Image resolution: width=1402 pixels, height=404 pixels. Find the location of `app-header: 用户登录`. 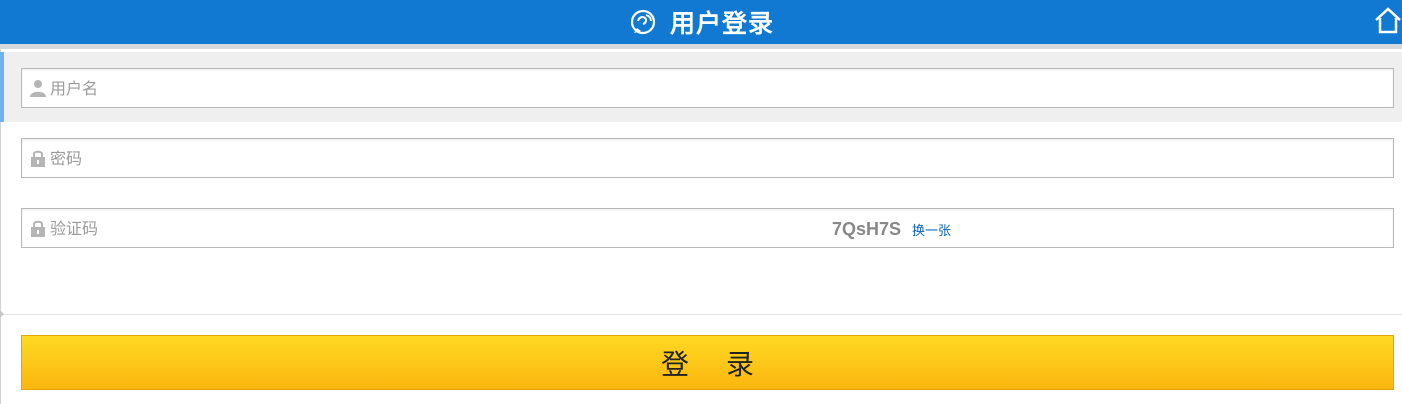

app-header: 用户登录 is located at coordinates (701, 23).